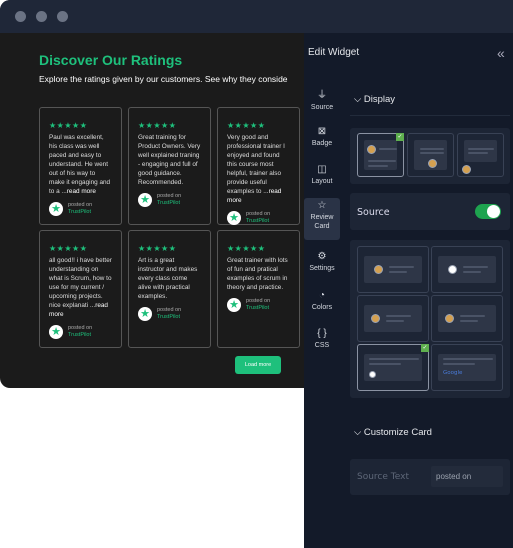  I want to click on review-card-icon: ☆, so click(322, 205).